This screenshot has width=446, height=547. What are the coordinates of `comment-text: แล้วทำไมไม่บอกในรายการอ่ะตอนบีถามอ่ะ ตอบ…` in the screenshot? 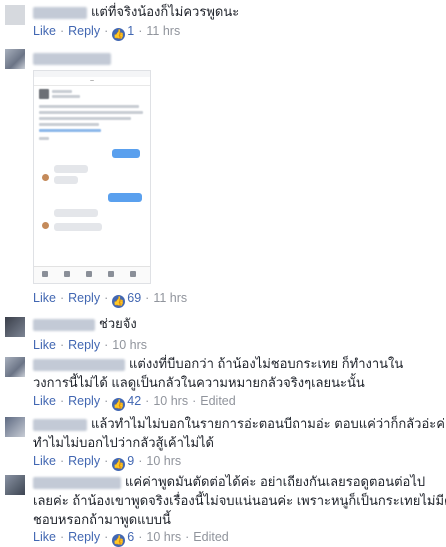 It's located at (239, 423).